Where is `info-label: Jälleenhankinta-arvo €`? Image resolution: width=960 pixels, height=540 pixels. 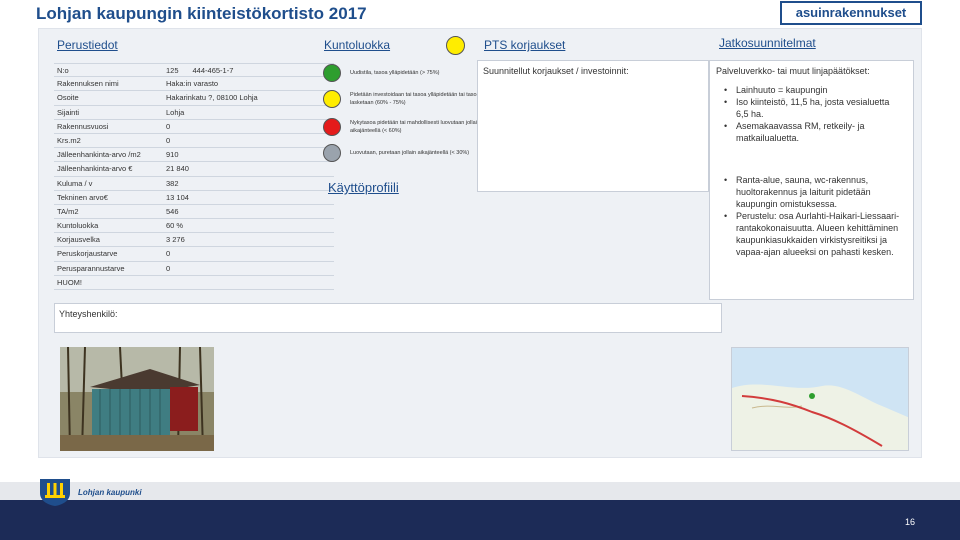
info-label: Jälleenhankinta-arvo € is located at coordinates (95, 169).